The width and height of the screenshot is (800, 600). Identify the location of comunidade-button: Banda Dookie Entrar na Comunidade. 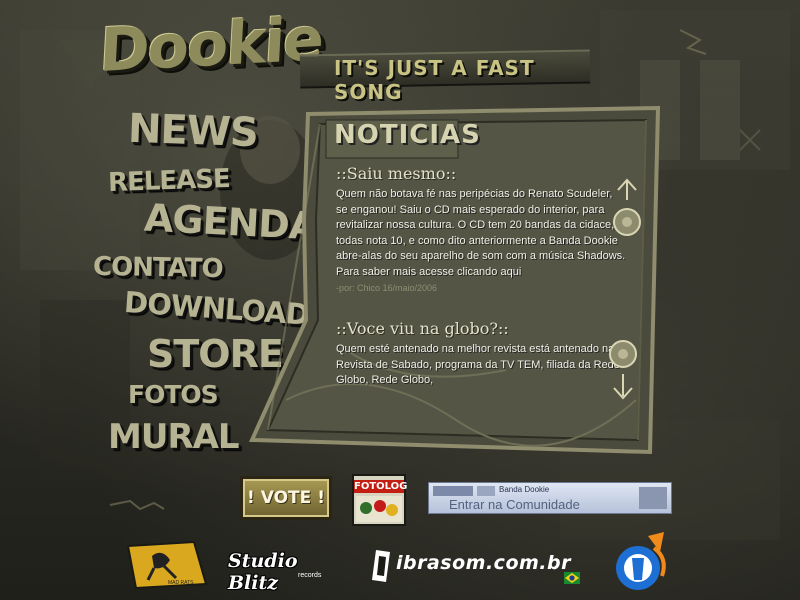
(550, 498).